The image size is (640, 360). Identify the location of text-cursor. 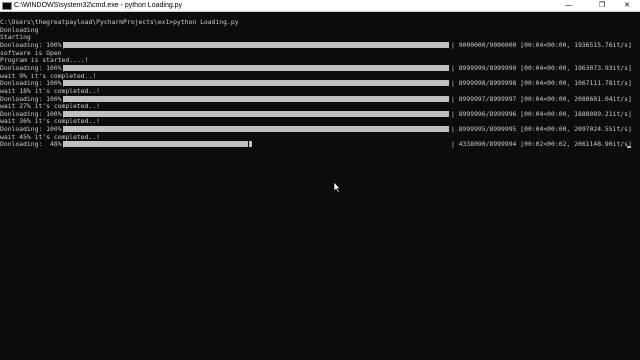
(629, 147).